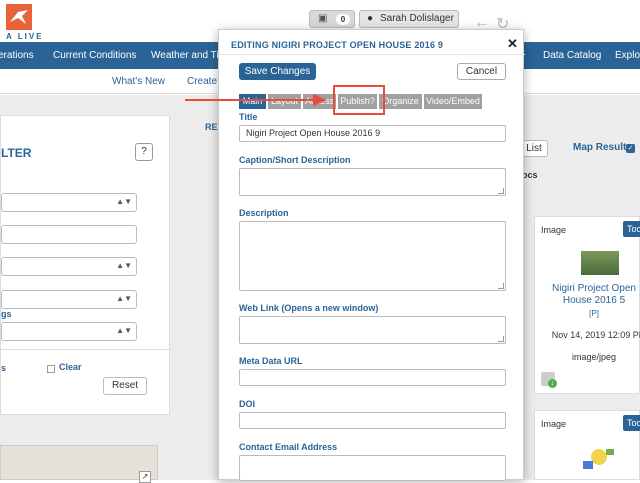 The image size is (640, 483). Describe the element at coordinates (372, 420) in the screenshot. I see `doi-input` at that location.